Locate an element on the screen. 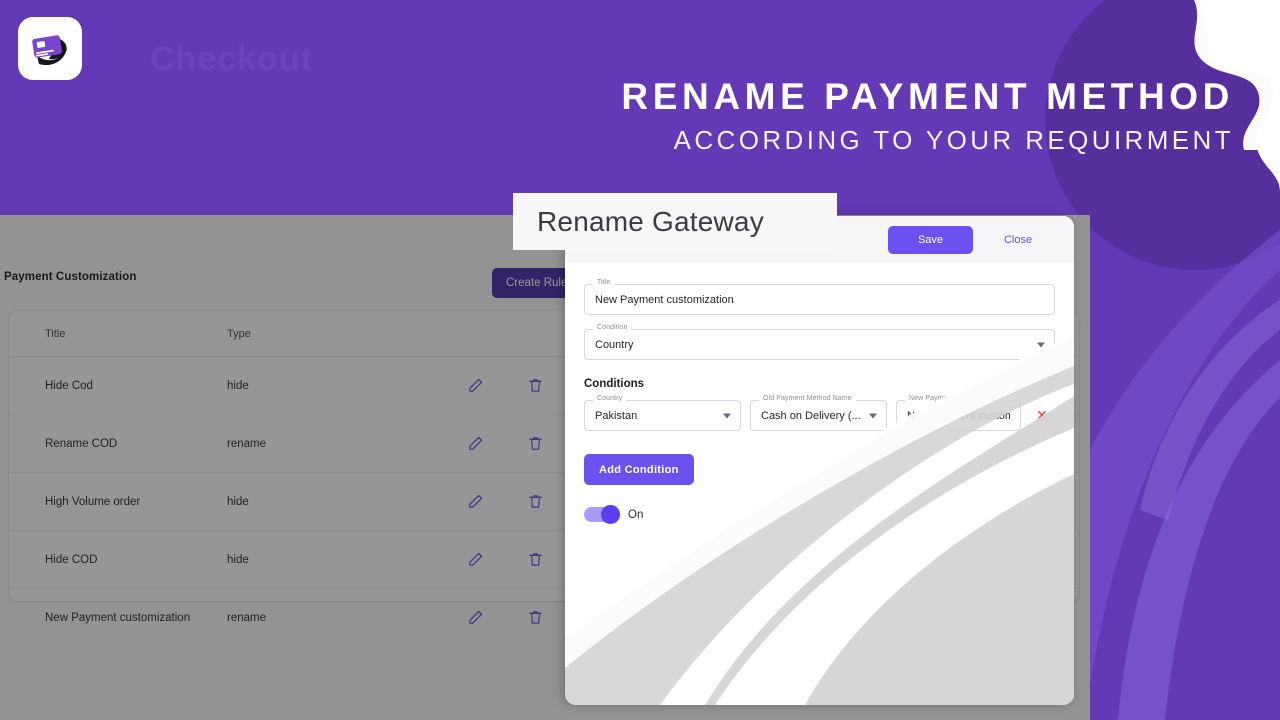  new-payment-method-value: New Payment customiz is located at coordinates (958, 415).